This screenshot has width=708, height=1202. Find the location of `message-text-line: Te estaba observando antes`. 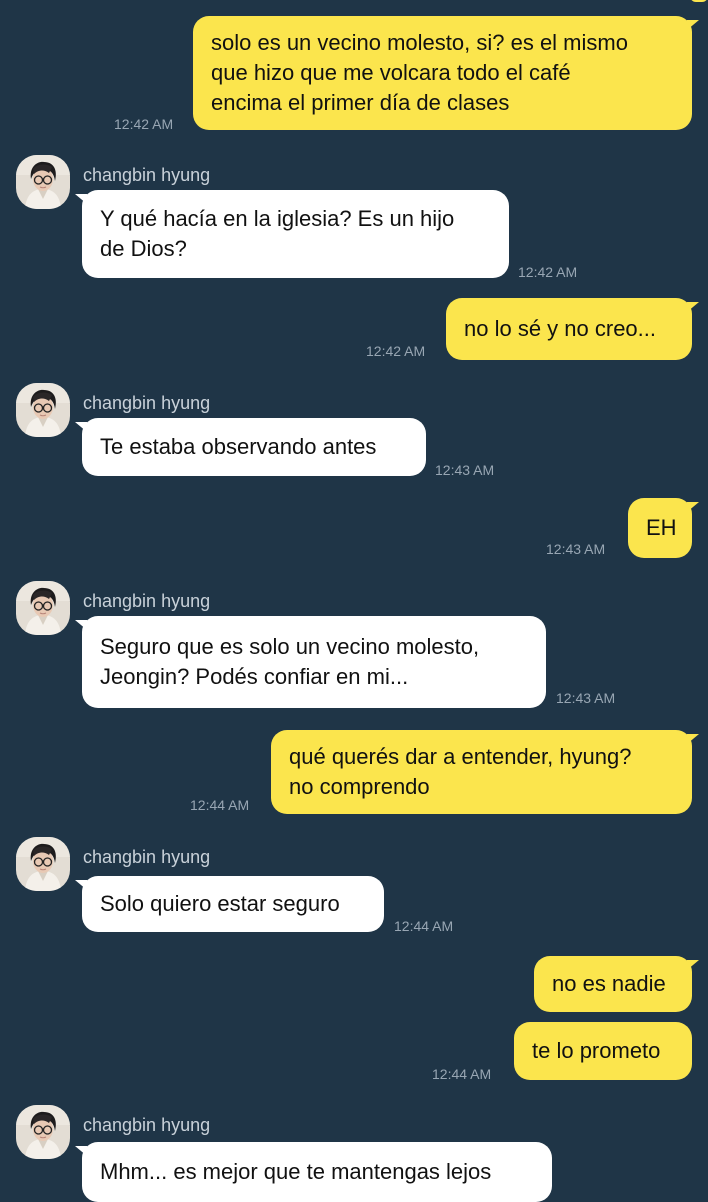

message-text-line: Te estaba observando antes is located at coordinates (238, 446).